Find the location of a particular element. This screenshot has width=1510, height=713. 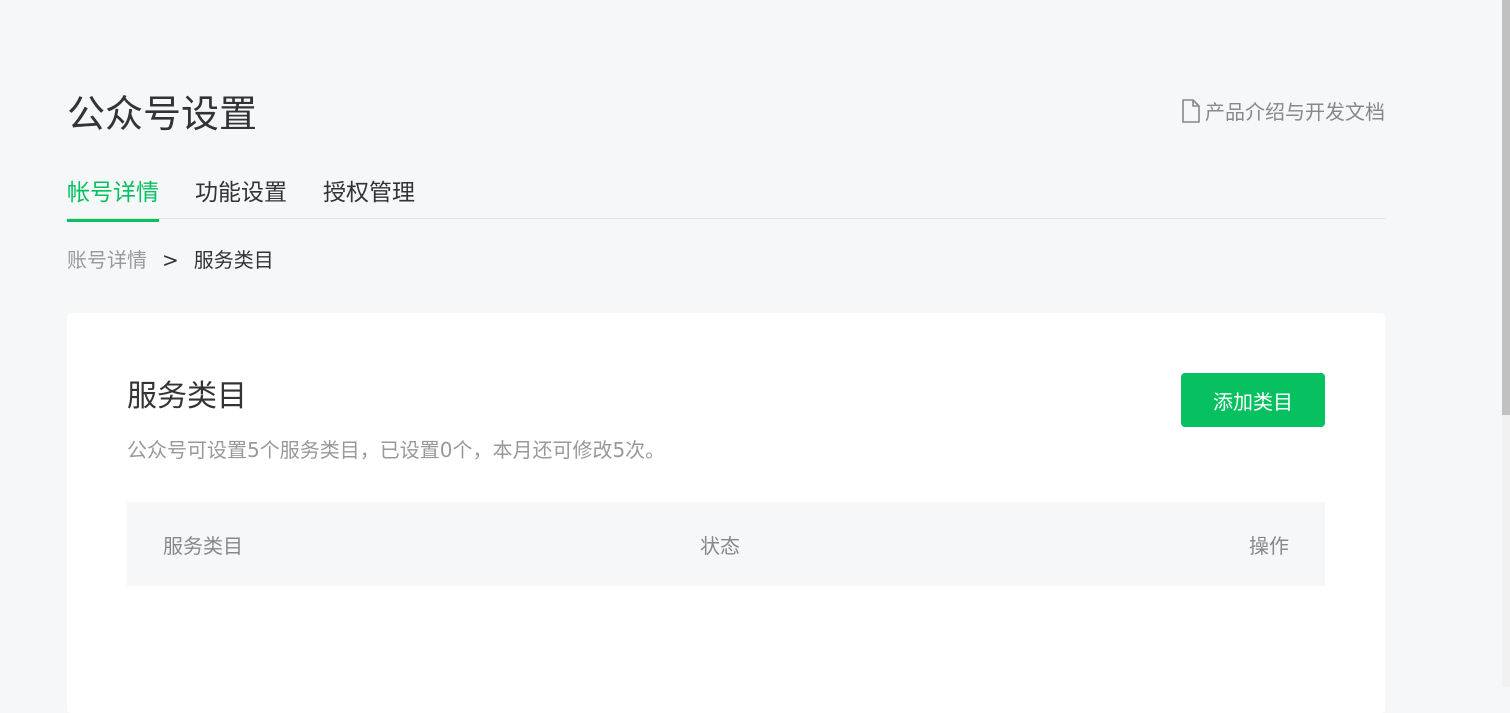

document-icon is located at coordinates (1191, 110).